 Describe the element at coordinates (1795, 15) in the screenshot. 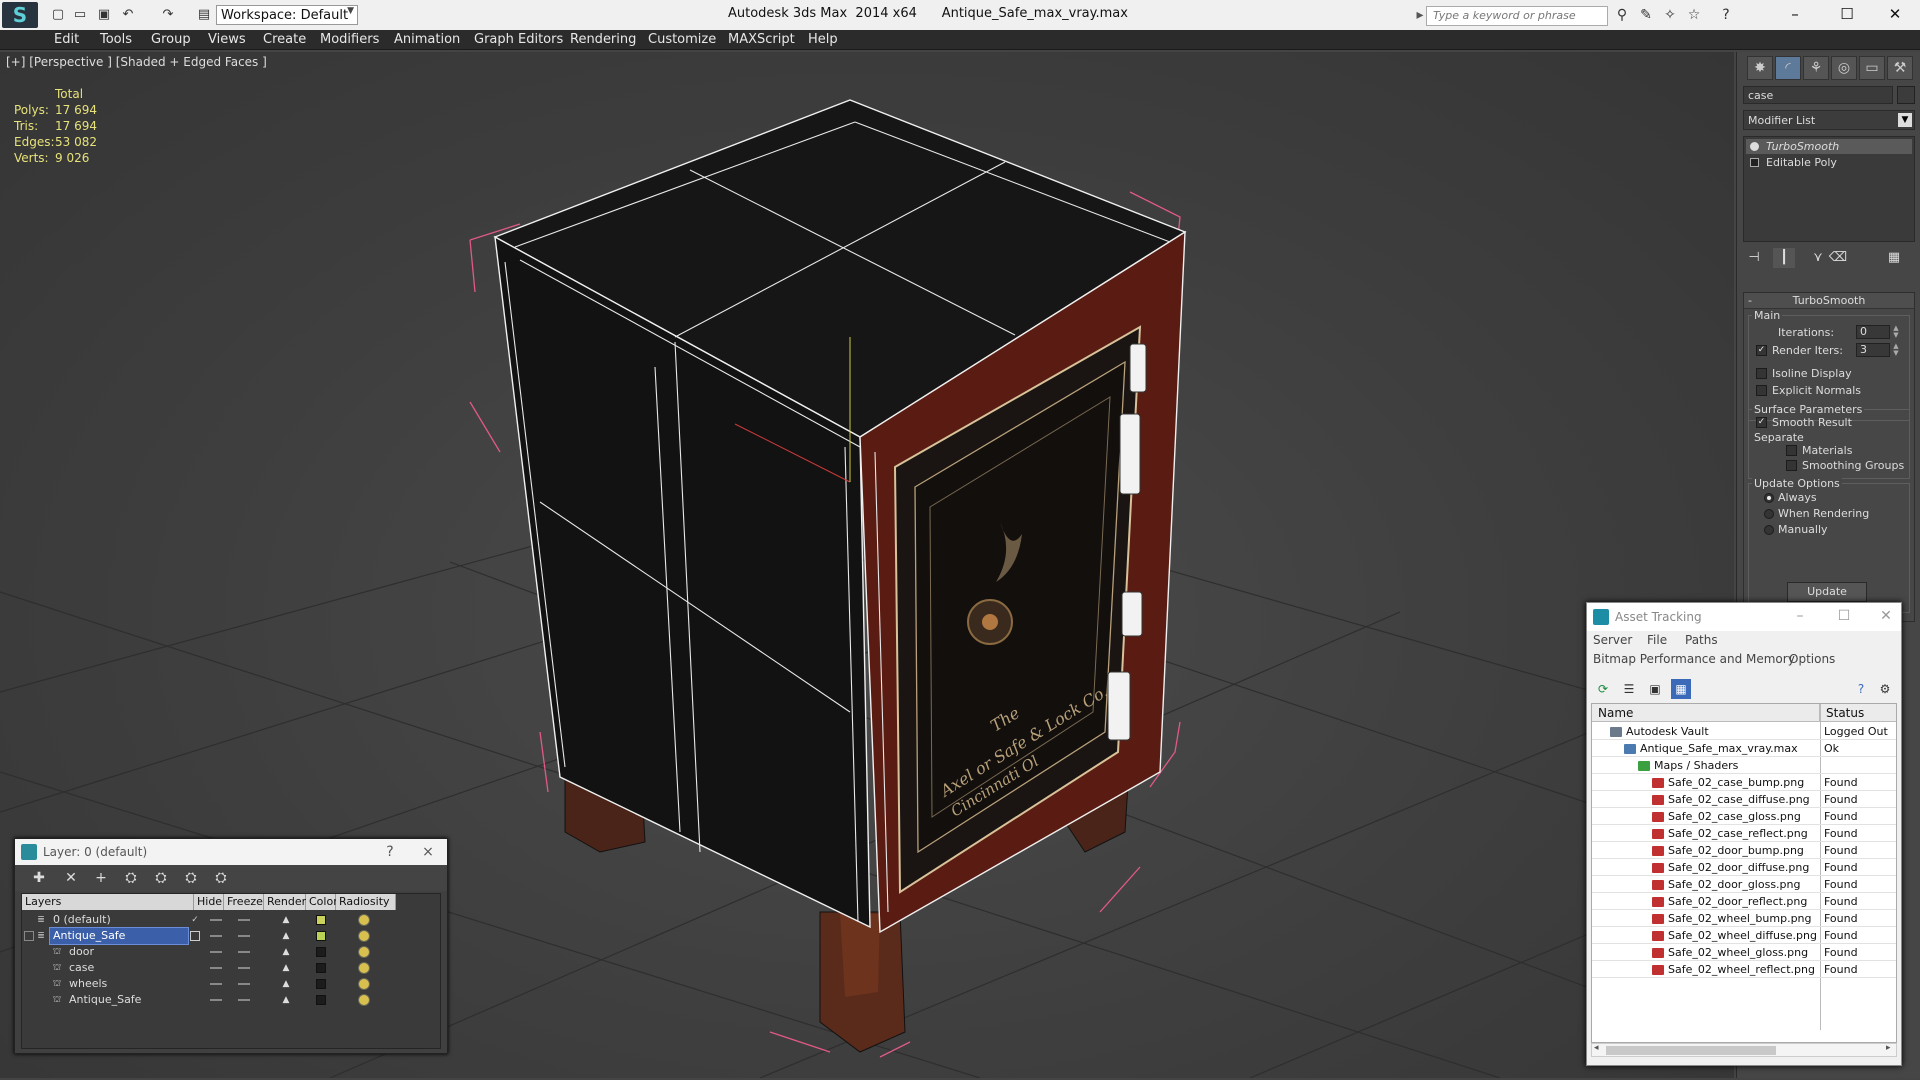

I see `minimize-button: –` at that location.